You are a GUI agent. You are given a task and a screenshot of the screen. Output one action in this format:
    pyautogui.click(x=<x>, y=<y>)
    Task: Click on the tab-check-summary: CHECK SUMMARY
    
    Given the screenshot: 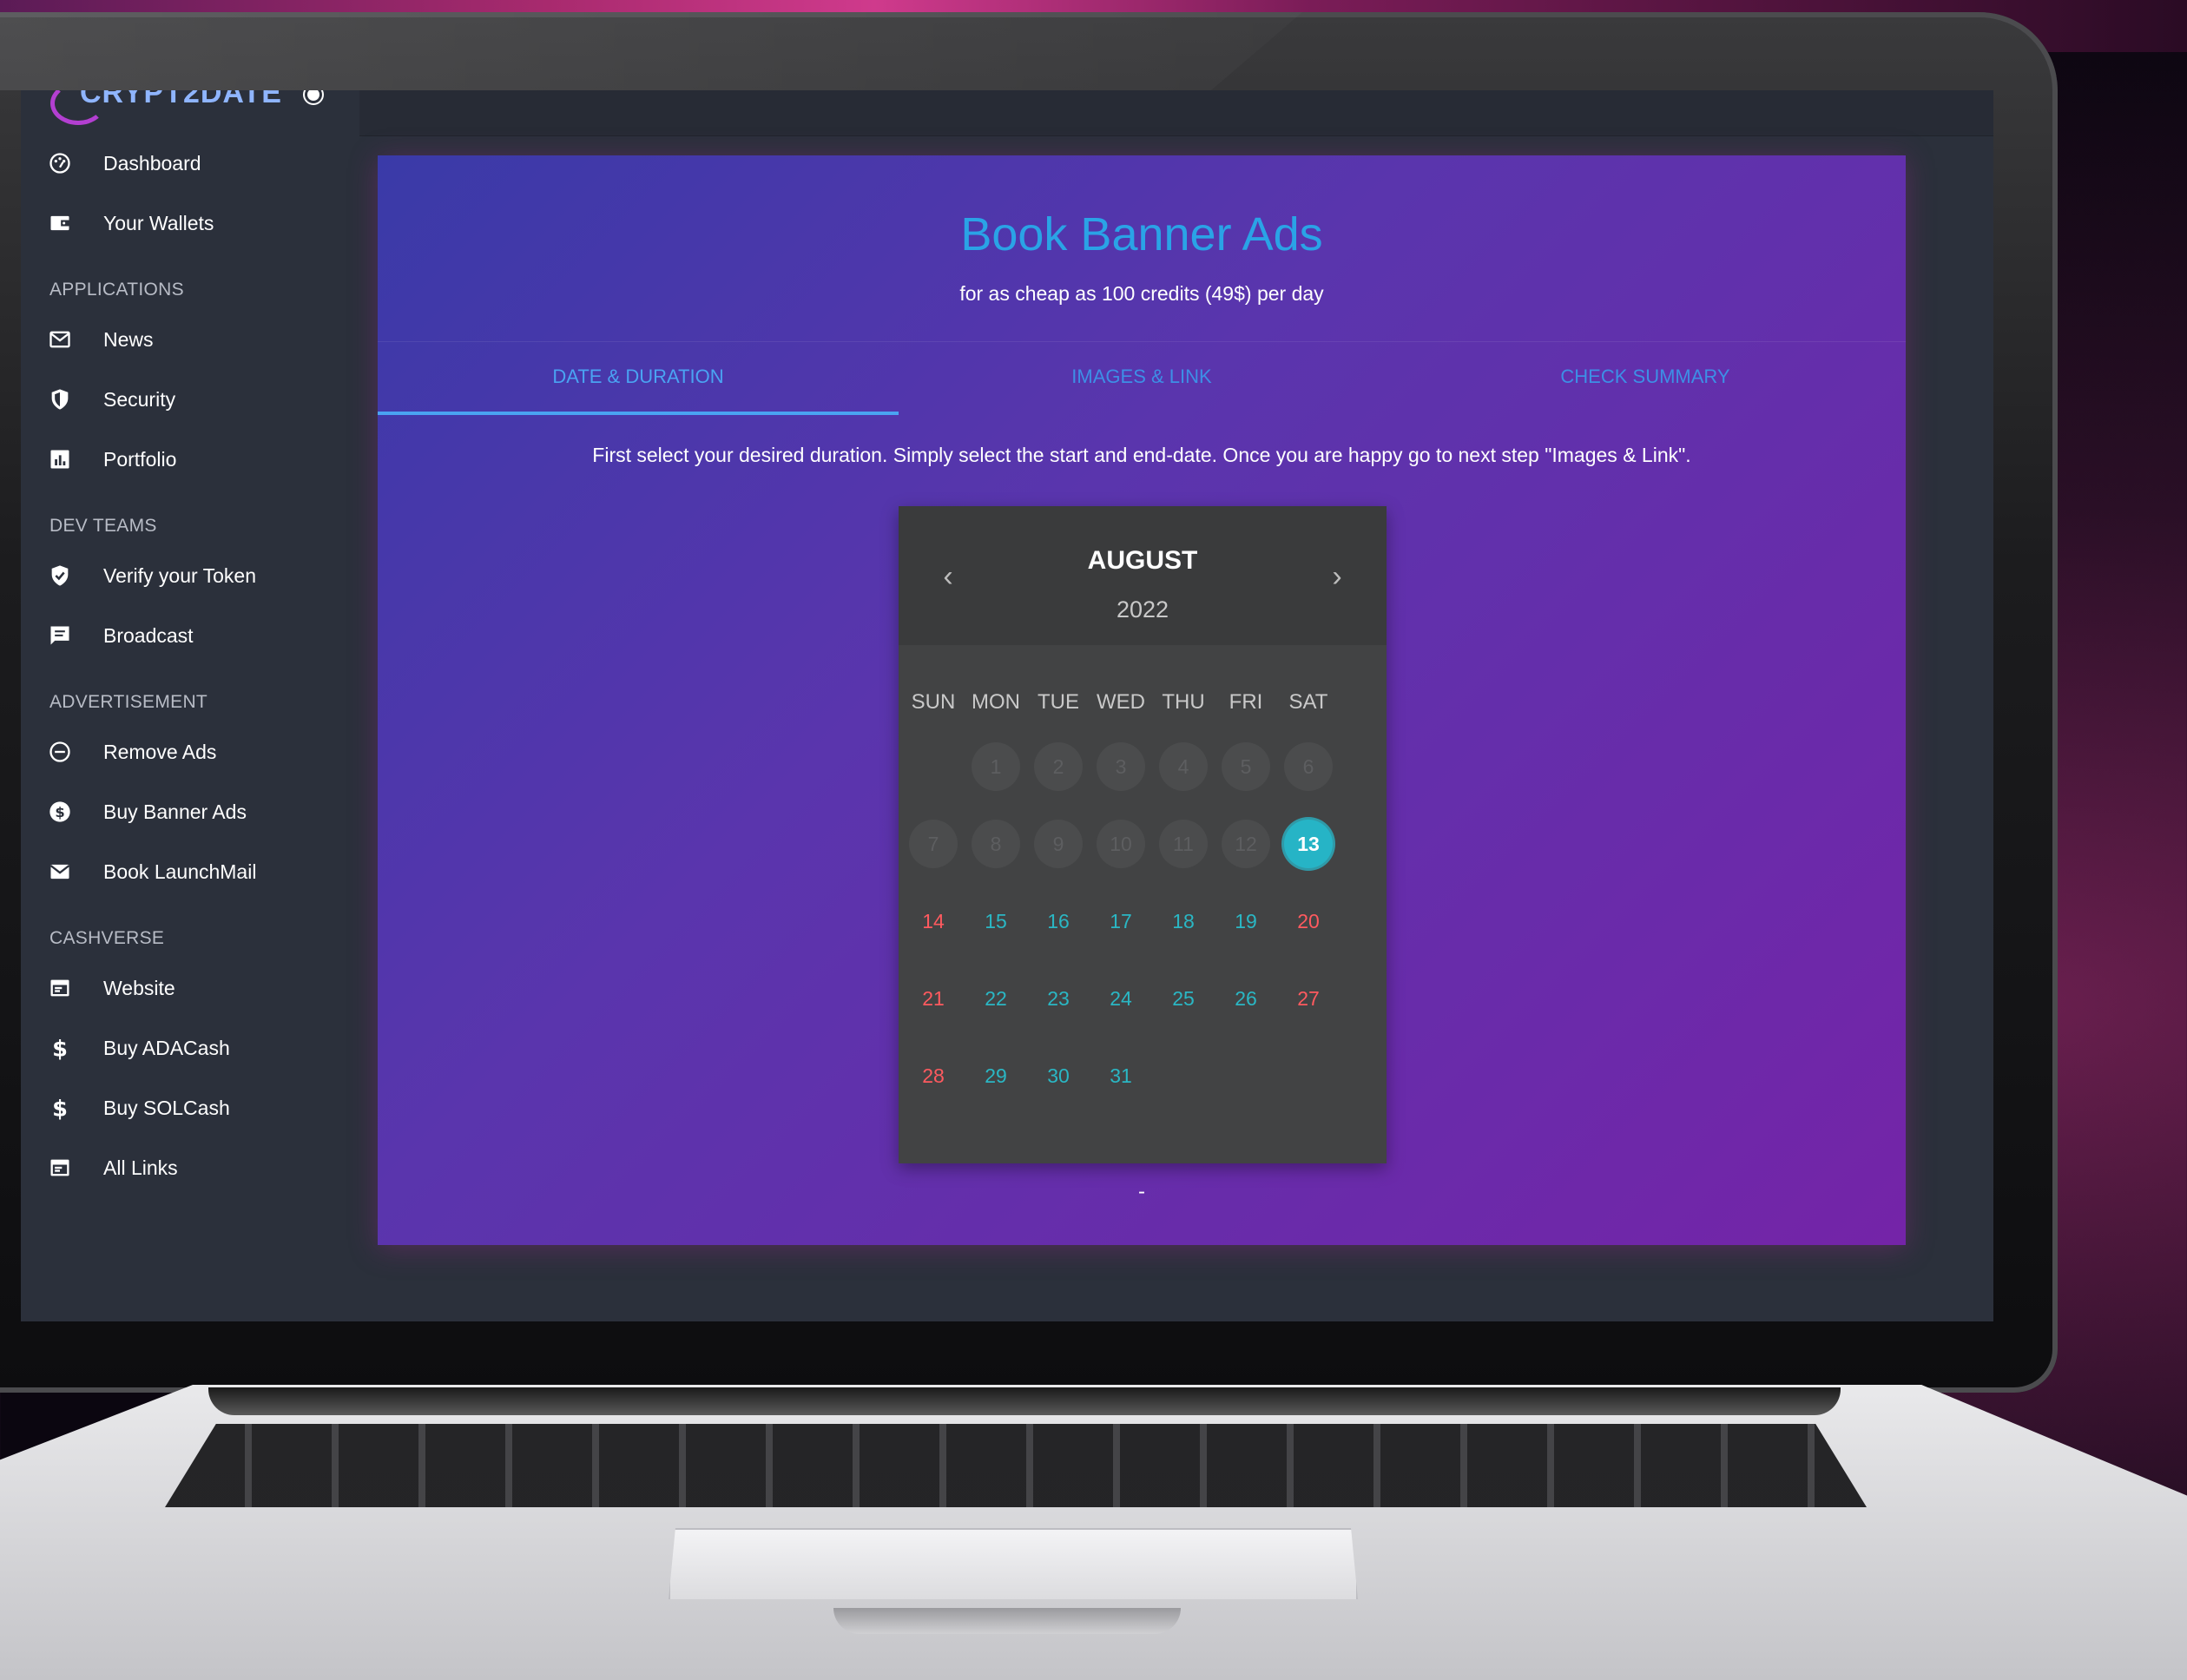 What is the action you would take?
    pyautogui.click(x=1645, y=377)
    